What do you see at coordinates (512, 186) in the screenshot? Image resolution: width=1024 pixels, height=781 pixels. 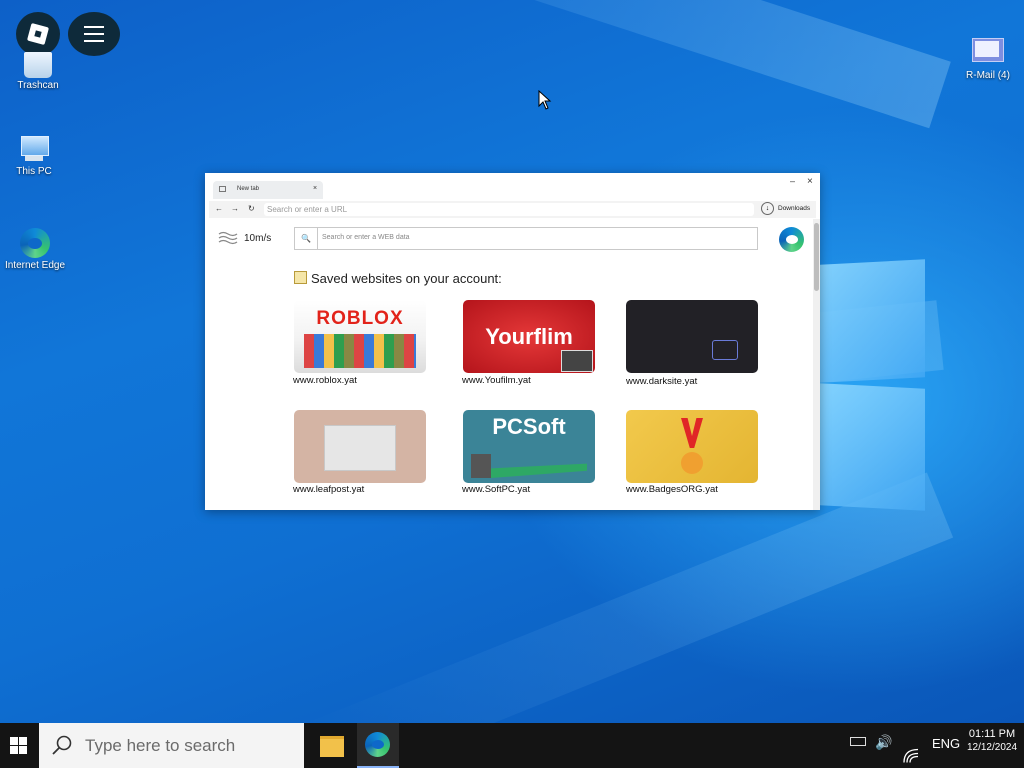 I see `browser-tab-strip: New tab × – ×` at bounding box center [512, 186].